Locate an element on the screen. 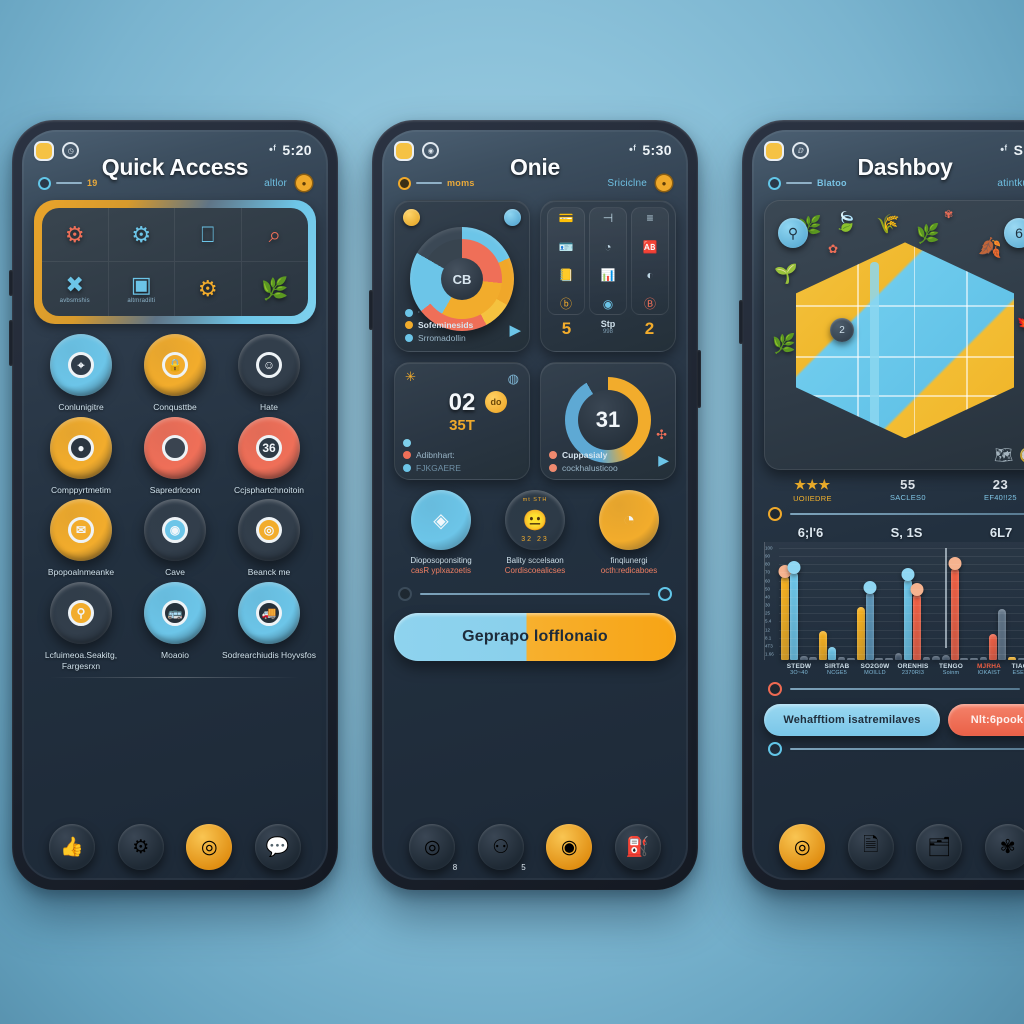 This screenshot has width=1024, height=1024. map-chip-count: 6 is located at coordinates (1014, 233).